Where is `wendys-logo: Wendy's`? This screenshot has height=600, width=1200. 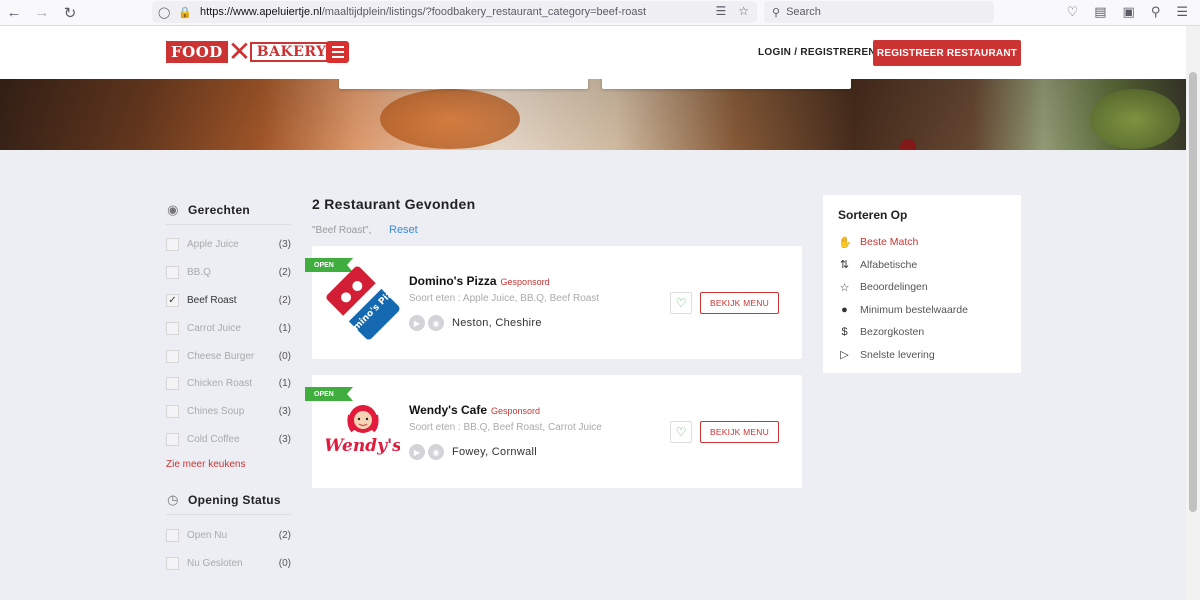 wendys-logo: Wendy's is located at coordinates (363, 432).